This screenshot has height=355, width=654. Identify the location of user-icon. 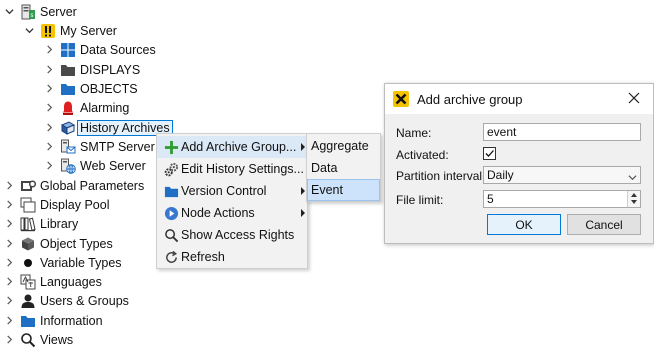
(28, 301).